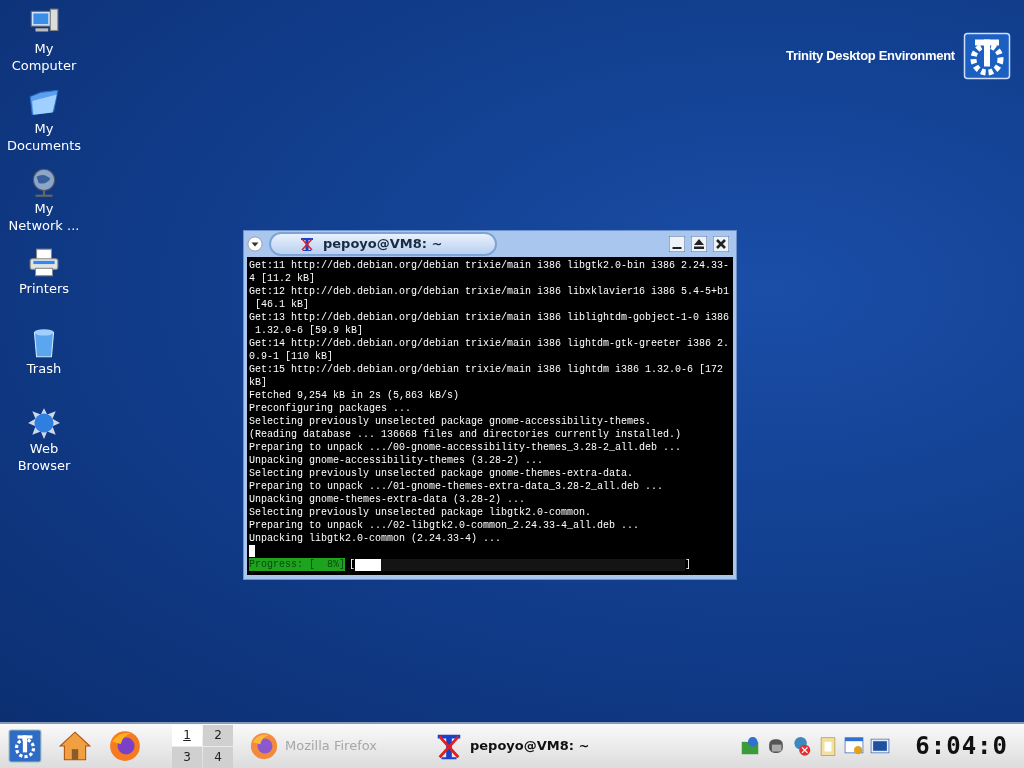 Image resolution: width=1024 pixels, height=768 pixels. What do you see at coordinates (383, 244) in the screenshot?
I see `window-title: pepoyo@VM8: ~` at bounding box center [383, 244].